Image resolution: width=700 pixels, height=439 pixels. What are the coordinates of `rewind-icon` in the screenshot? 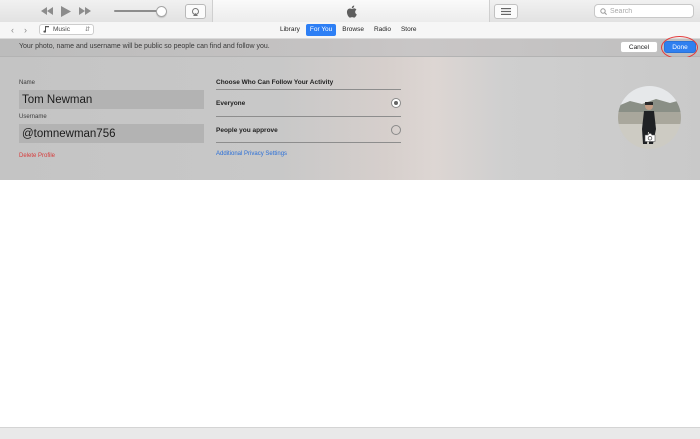 It's located at (47, 11).